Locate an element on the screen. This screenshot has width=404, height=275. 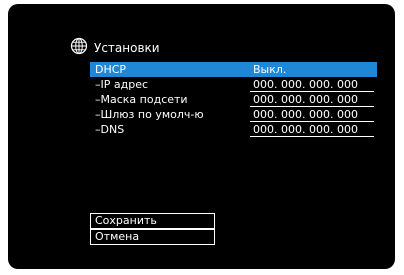
save-button: Сохранить is located at coordinates (152, 221).